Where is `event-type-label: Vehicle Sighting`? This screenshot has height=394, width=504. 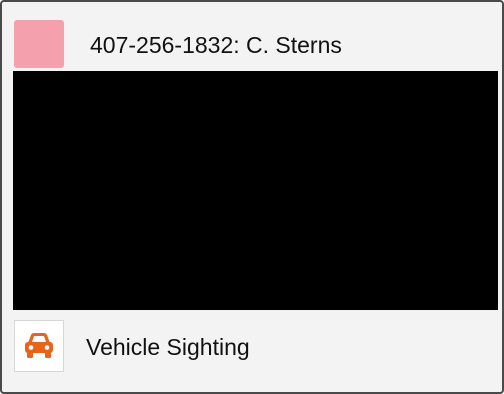 event-type-label: Vehicle Sighting is located at coordinates (168, 347).